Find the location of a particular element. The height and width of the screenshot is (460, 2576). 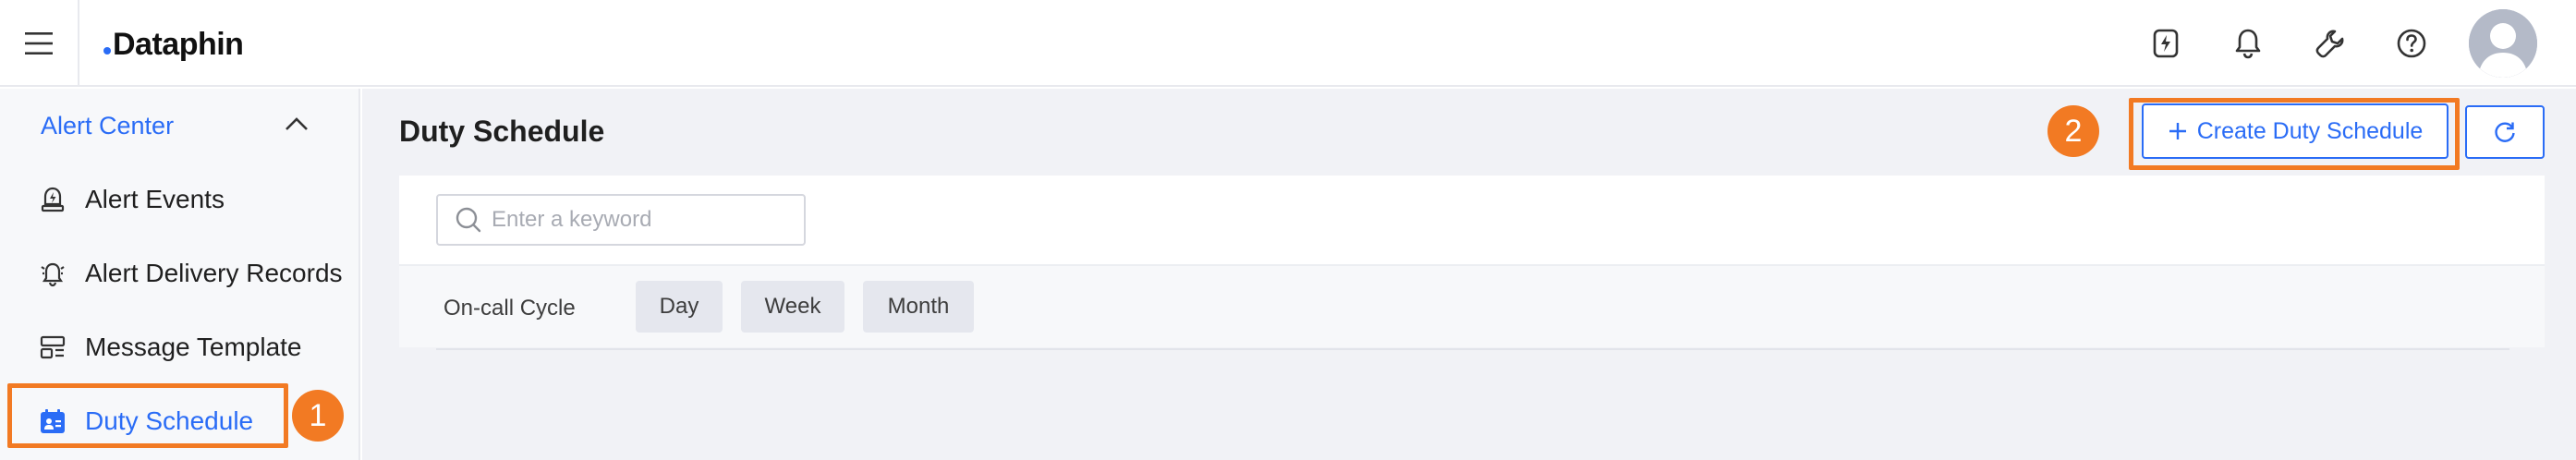

alert-event-icon is located at coordinates (53, 199).